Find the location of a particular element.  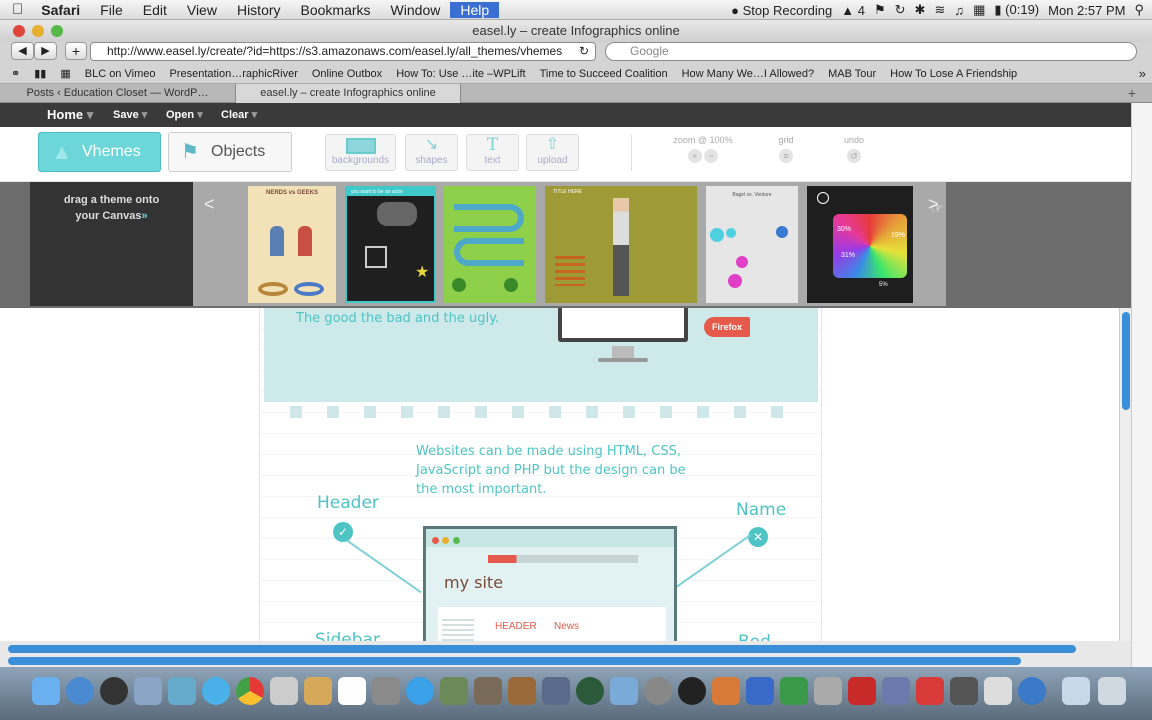

address-book-icon is located at coordinates (318, 691).